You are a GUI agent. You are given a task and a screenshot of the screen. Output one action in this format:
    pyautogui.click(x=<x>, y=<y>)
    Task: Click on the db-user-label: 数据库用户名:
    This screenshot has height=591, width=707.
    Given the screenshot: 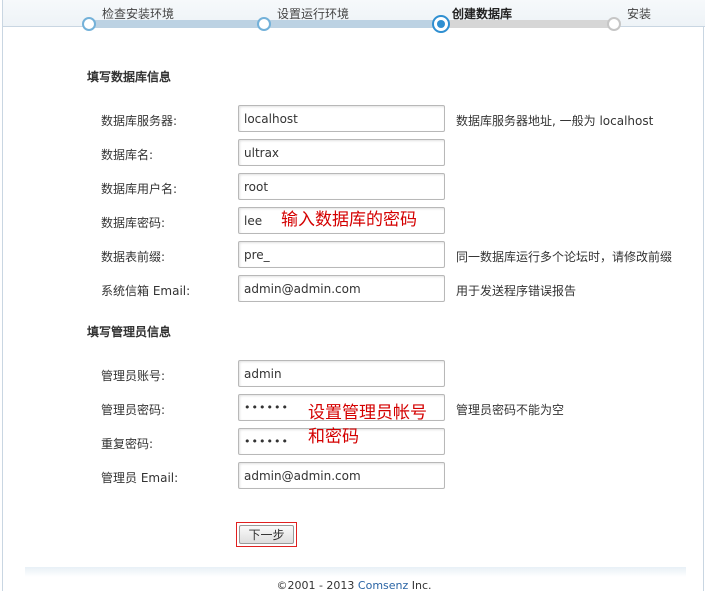 What is the action you would take?
    pyautogui.click(x=139, y=189)
    